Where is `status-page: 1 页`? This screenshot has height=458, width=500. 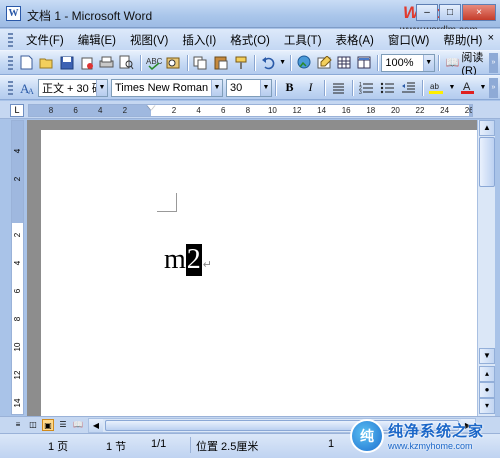 status-page: 1 页 is located at coordinates (58, 447).